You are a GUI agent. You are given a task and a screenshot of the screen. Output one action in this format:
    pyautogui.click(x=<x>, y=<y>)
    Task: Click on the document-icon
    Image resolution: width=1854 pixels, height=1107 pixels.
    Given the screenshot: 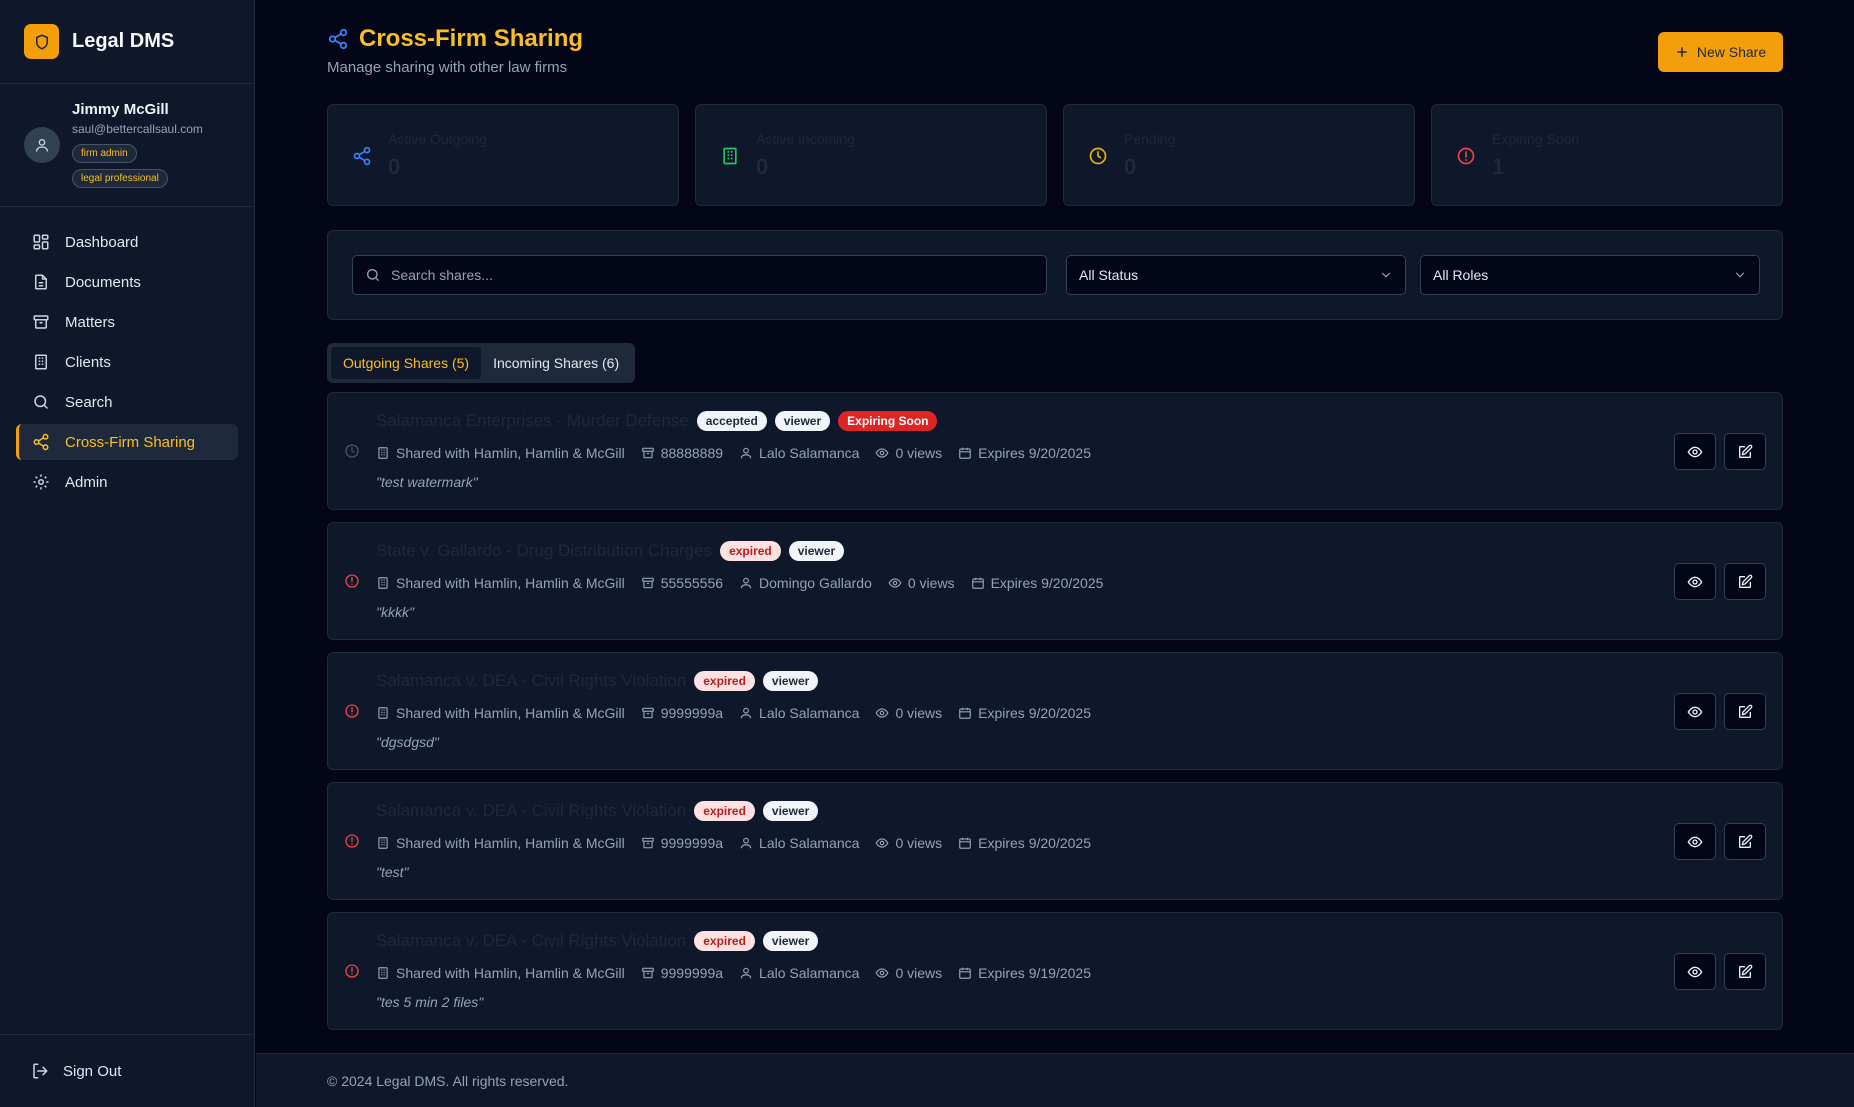 What is the action you would take?
    pyautogui.click(x=41, y=282)
    